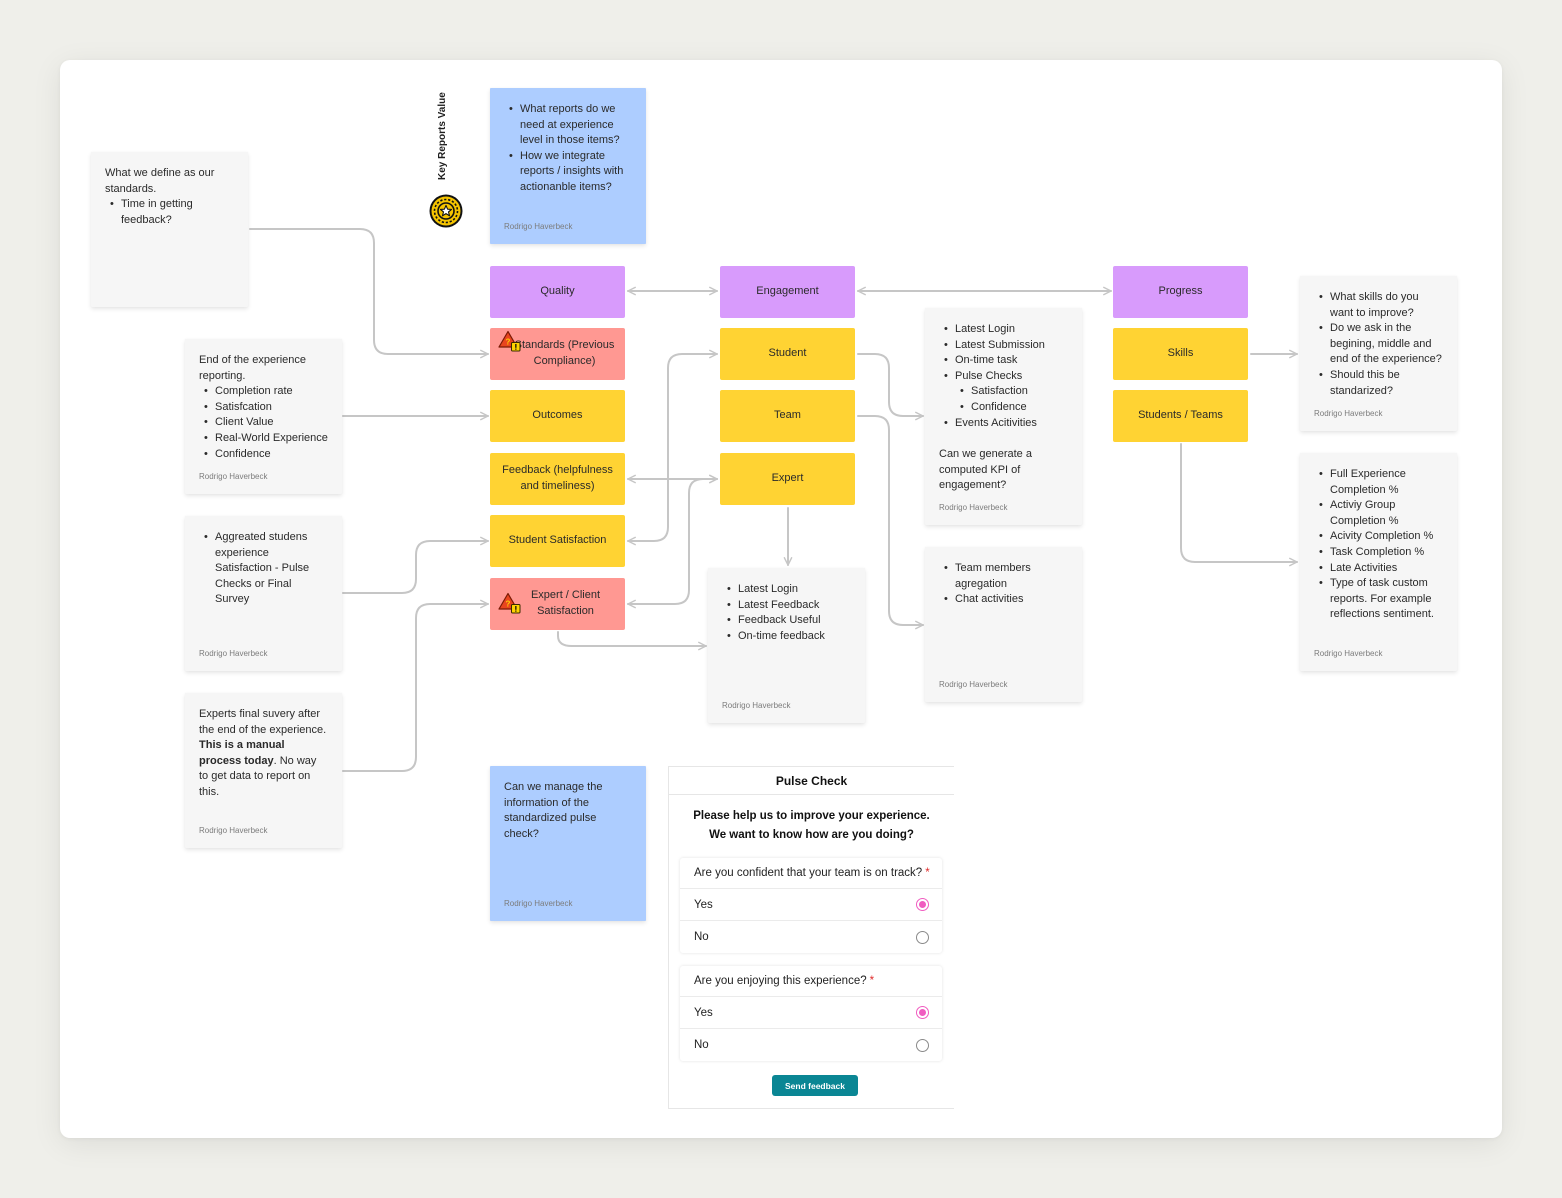  Describe the element at coordinates (160, 181) in the screenshot. I see `note-intro: What we define as our standards.` at that location.